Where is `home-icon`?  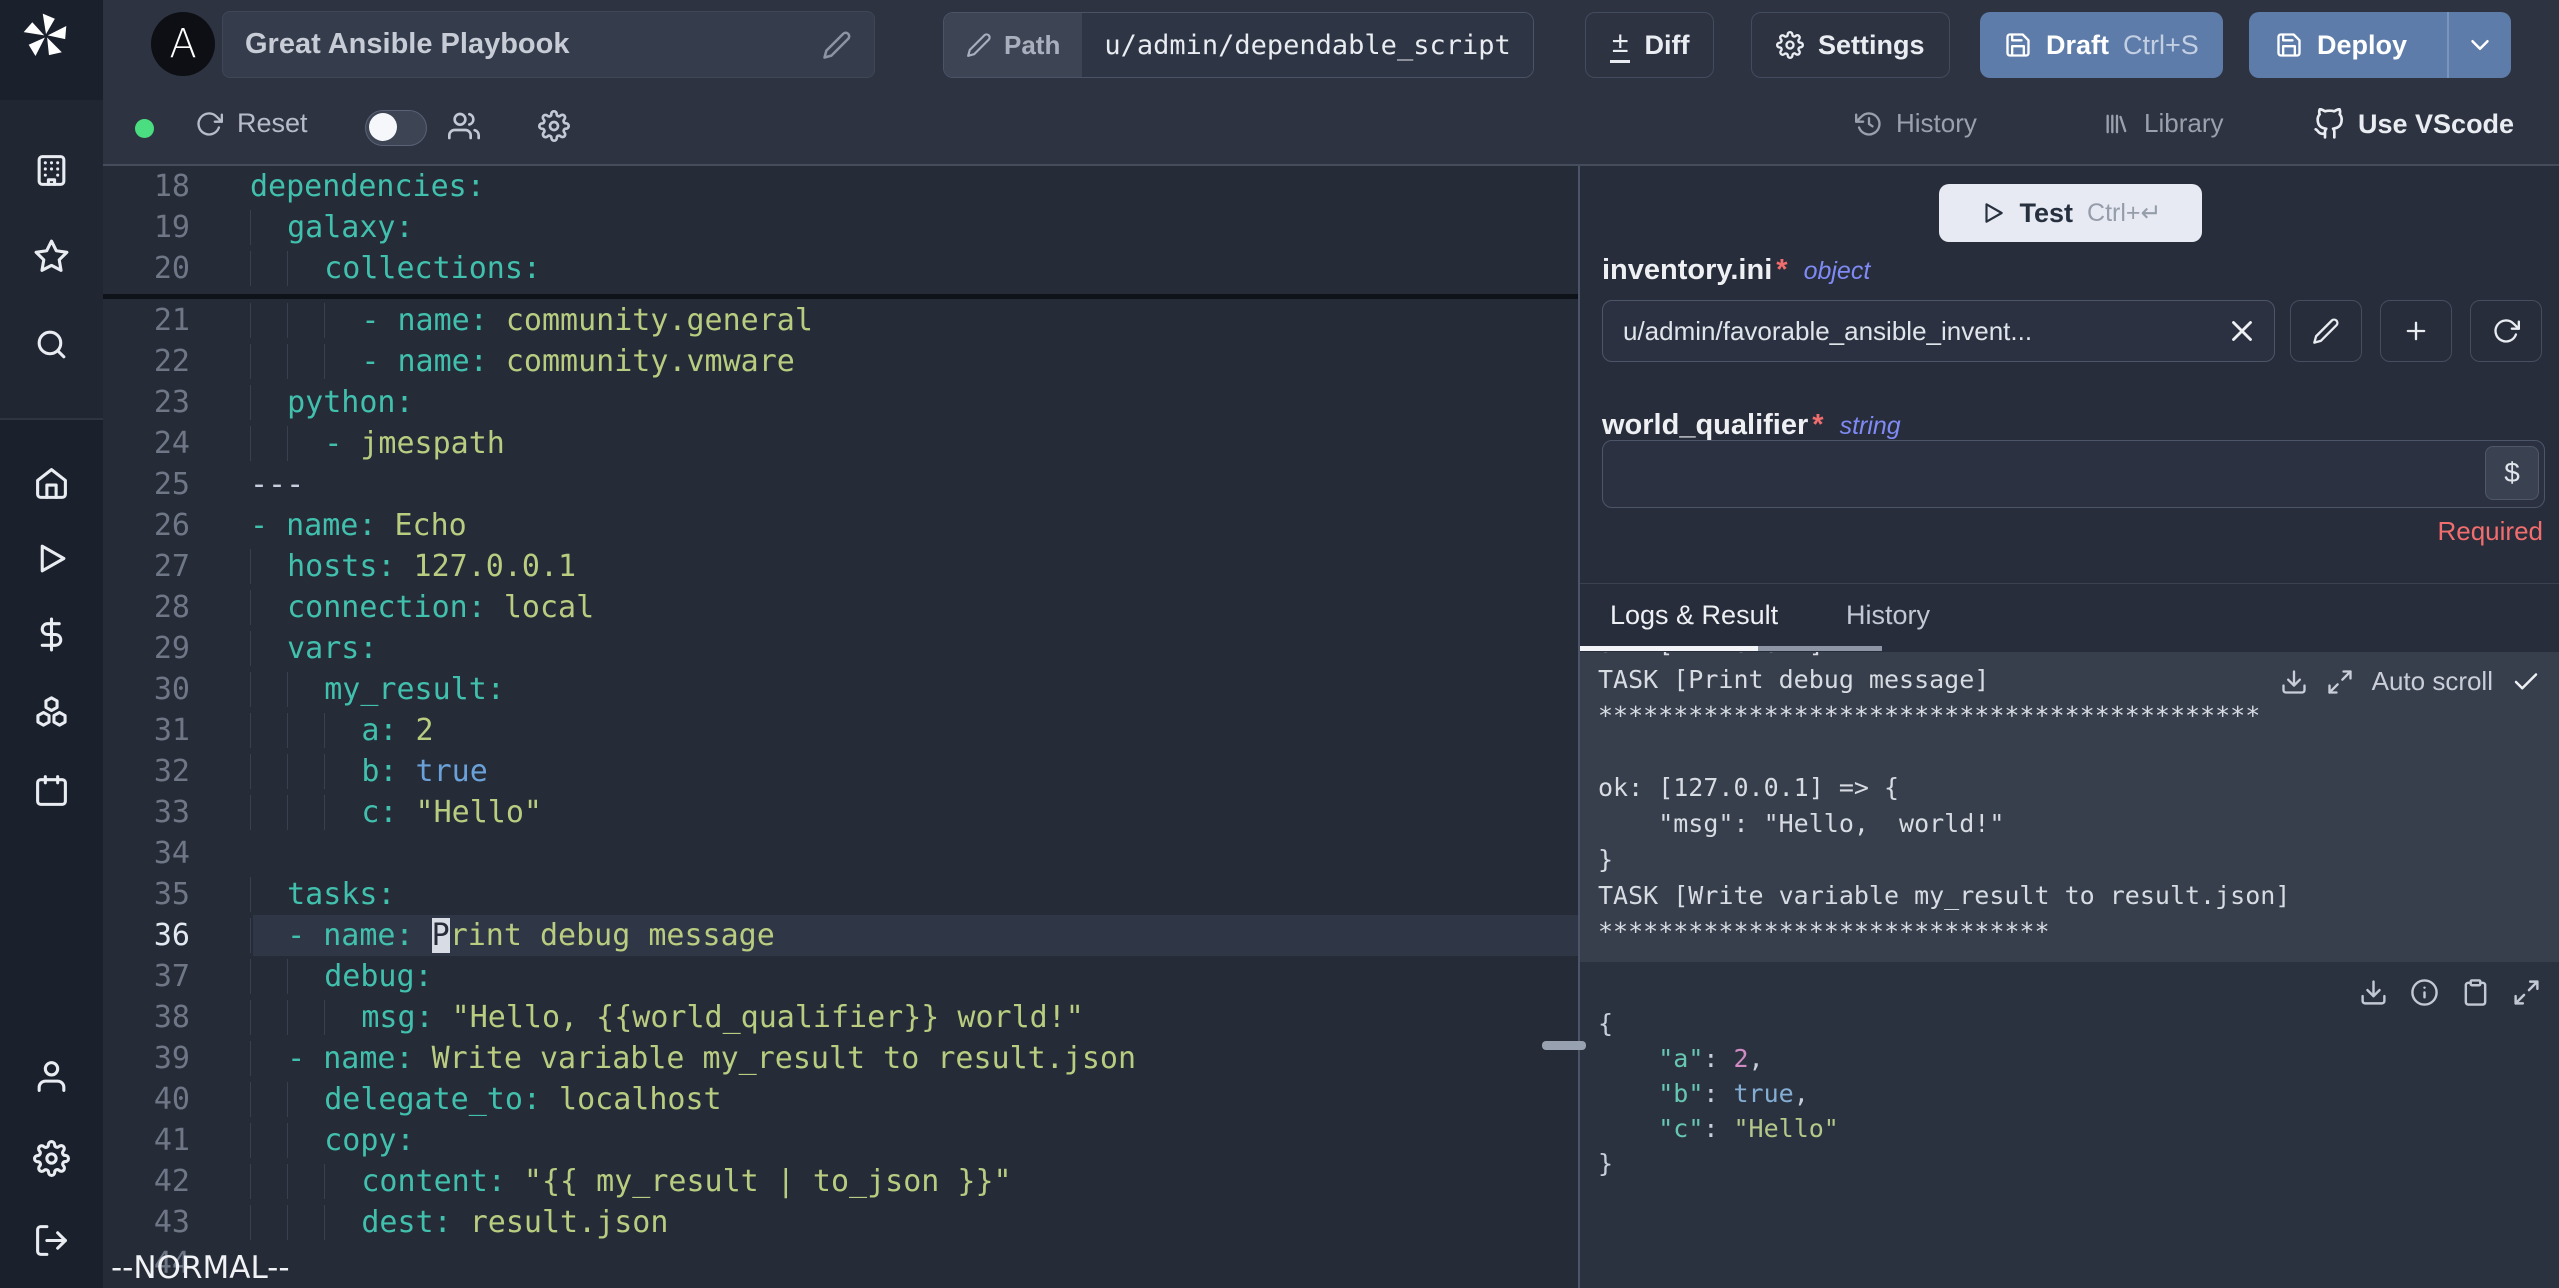 home-icon is located at coordinates (51, 483).